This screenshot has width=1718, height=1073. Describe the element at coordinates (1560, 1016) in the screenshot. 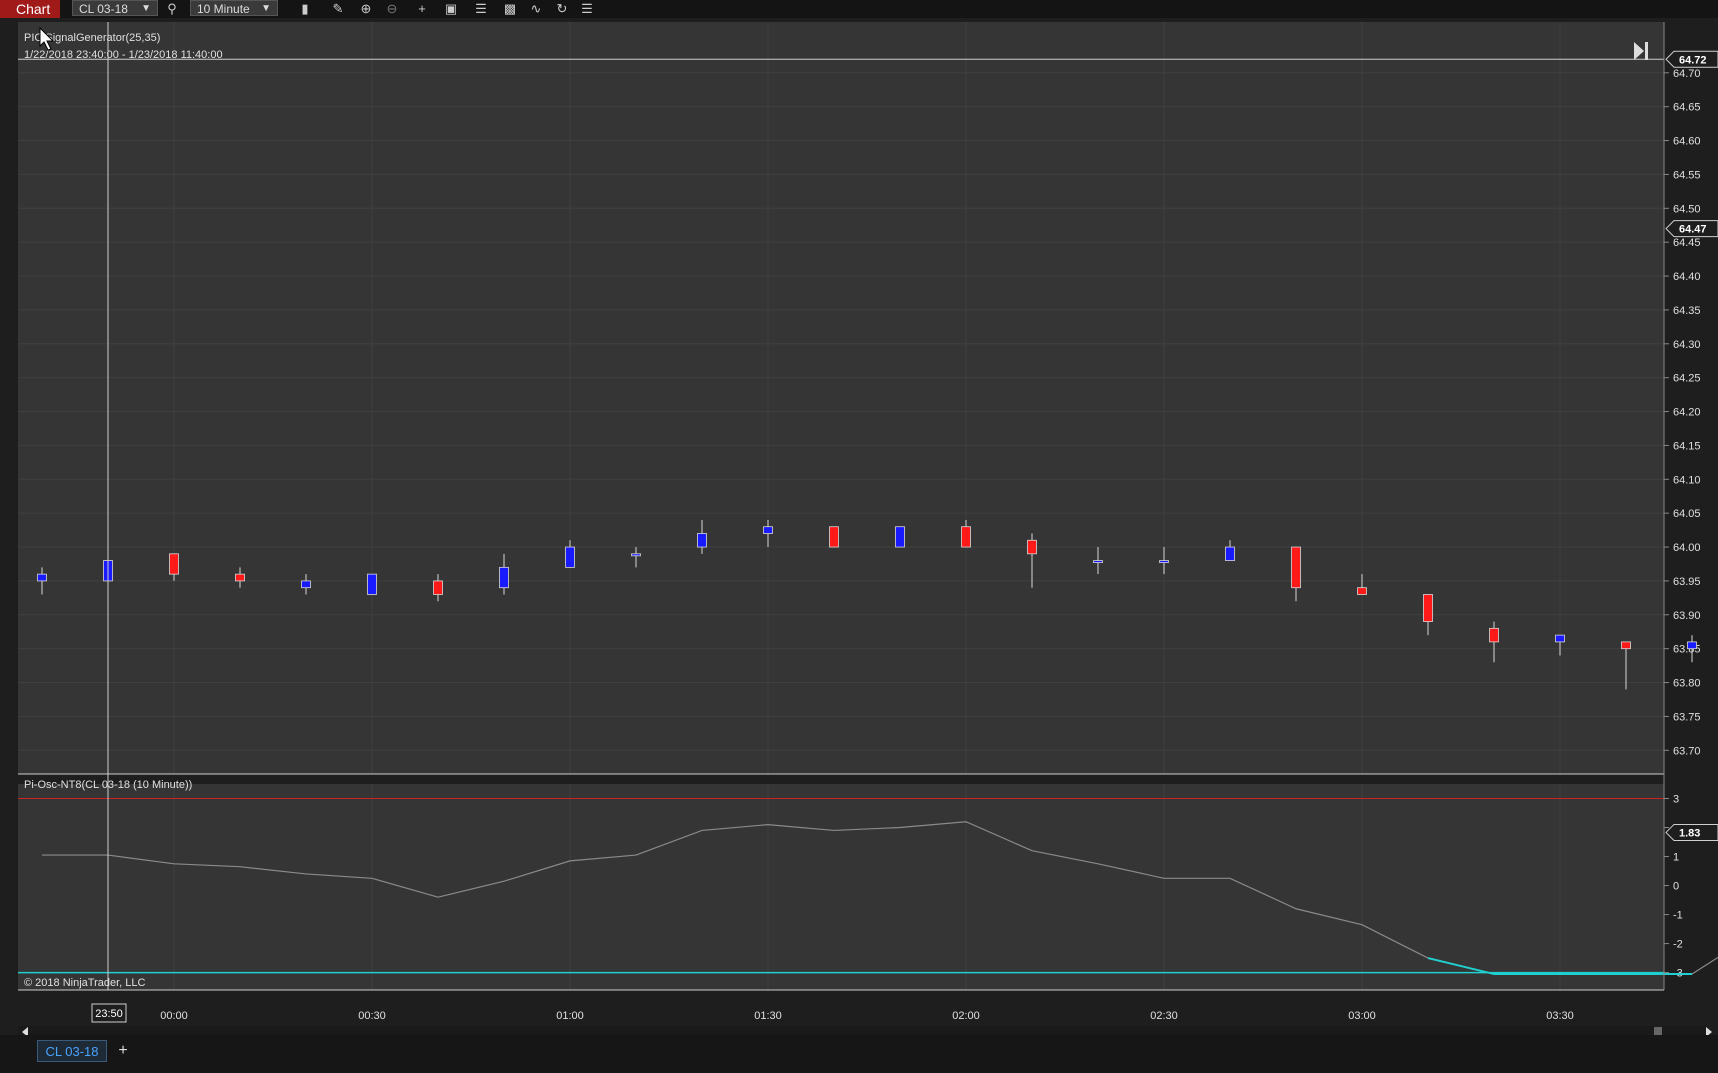

I see `time-axis-label: 03:30` at that location.